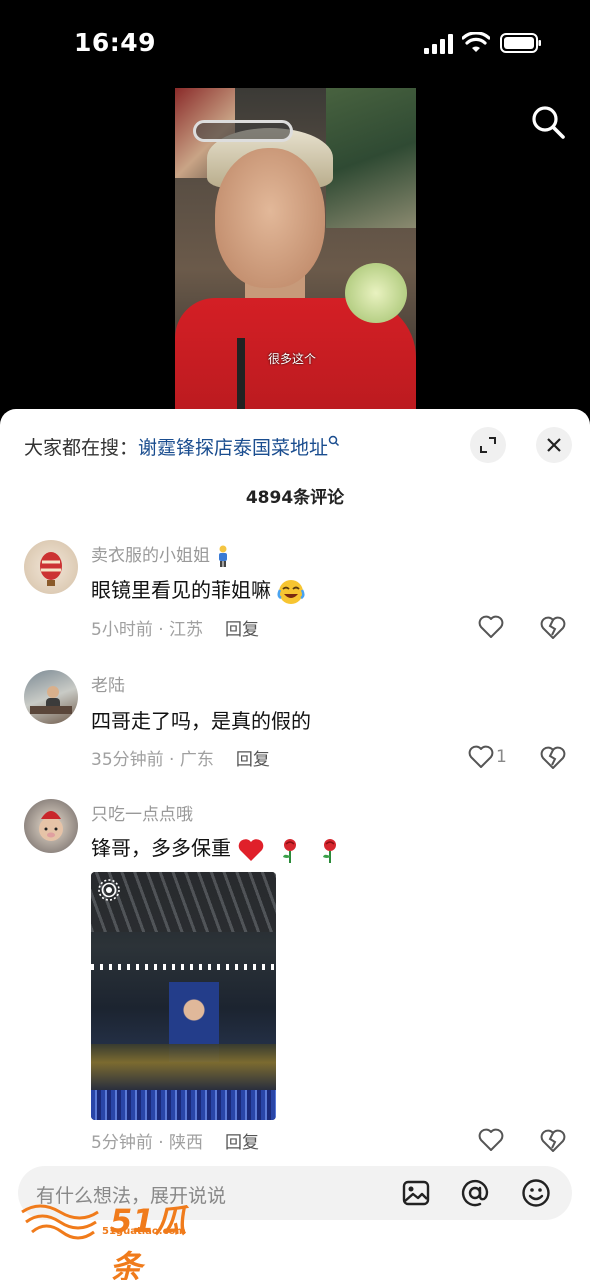  Describe the element at coordinates (295, 498) in the screenshot. I see `comment-count: 4894条评论` at that location.